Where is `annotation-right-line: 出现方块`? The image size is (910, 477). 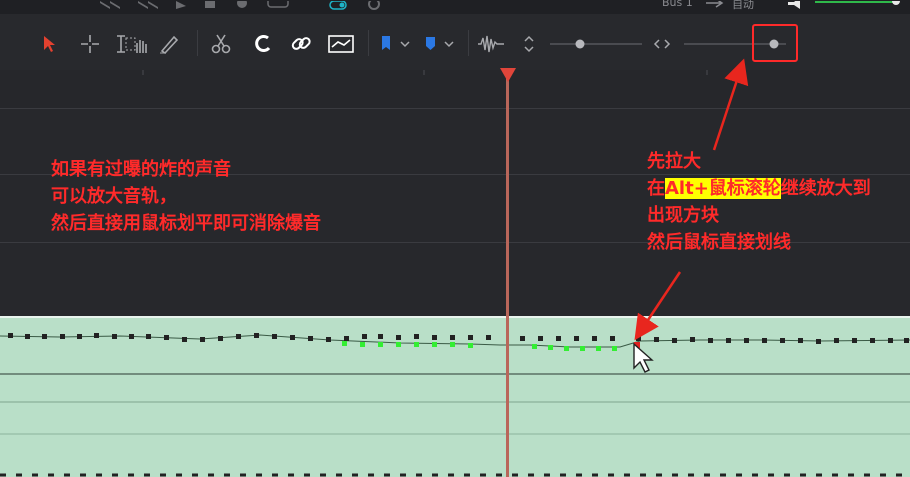 annotation-right-line: 出现方块 is located at coordinates (683, 215).